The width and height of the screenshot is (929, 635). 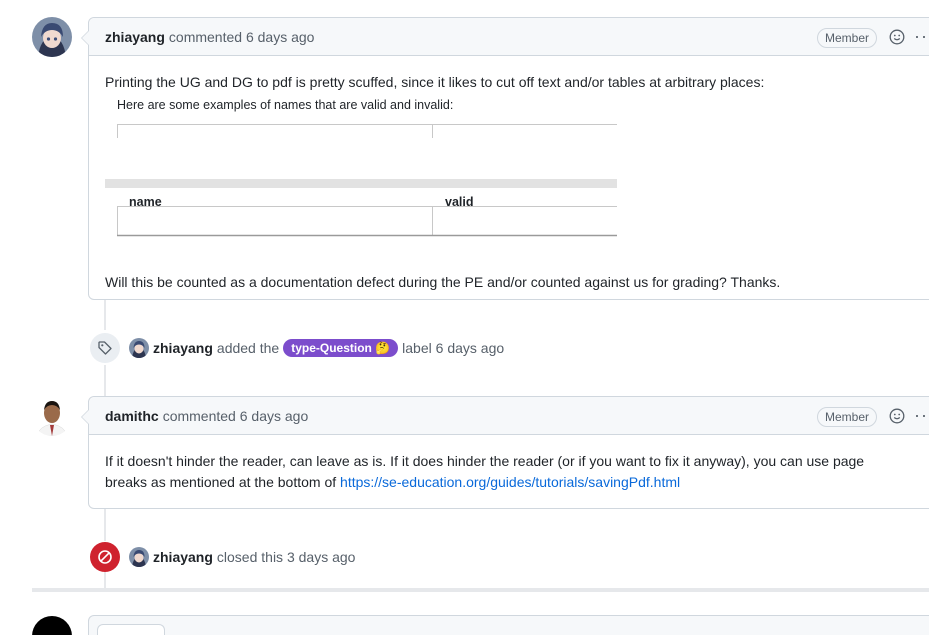 What do you see at coordinates (131, 629) in the screenshot?
I see `write-tab` at bounding box center [131, 629].